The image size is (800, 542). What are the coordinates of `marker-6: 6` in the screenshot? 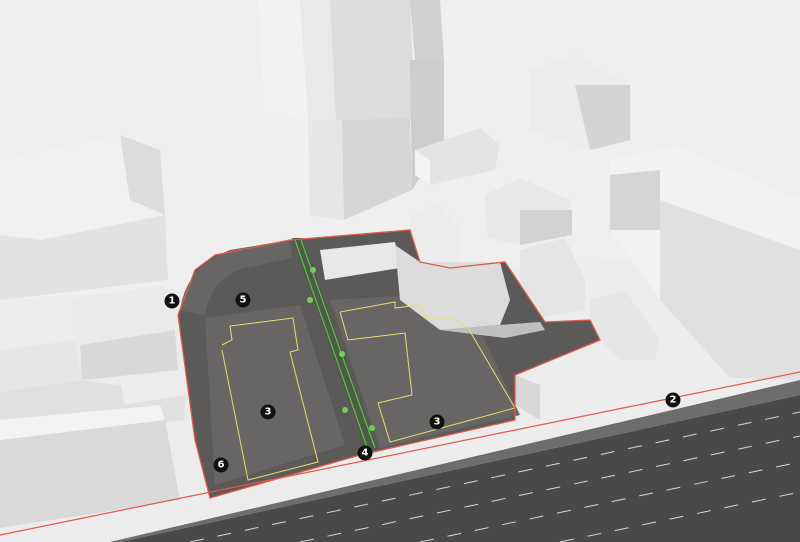 It's located at (221, 465).